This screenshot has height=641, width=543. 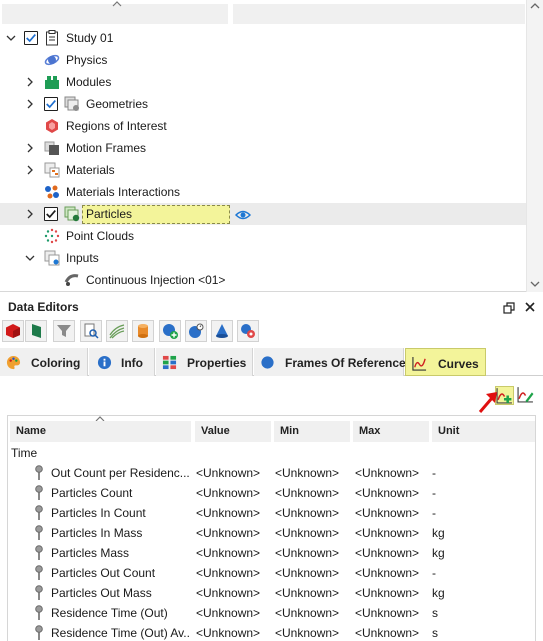 What do you see at coordinates (103, 573) in the screenshot?
I see `cell-name: Particles Out Count` at bounding box center [103, 573].